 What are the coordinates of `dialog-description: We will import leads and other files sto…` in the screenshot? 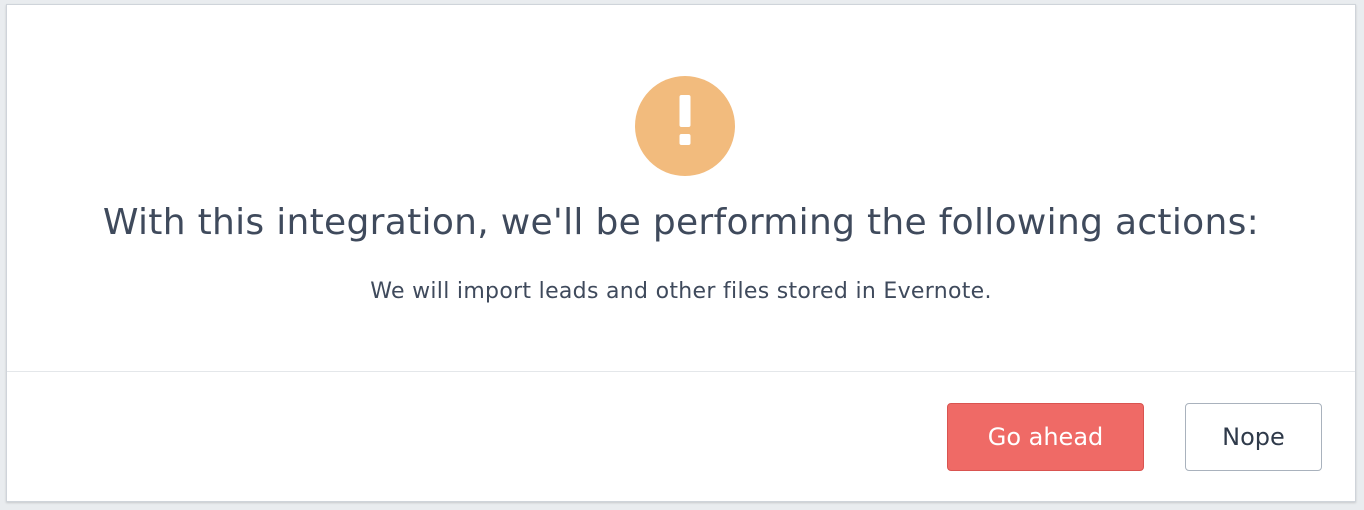 It's located at (681, 291).